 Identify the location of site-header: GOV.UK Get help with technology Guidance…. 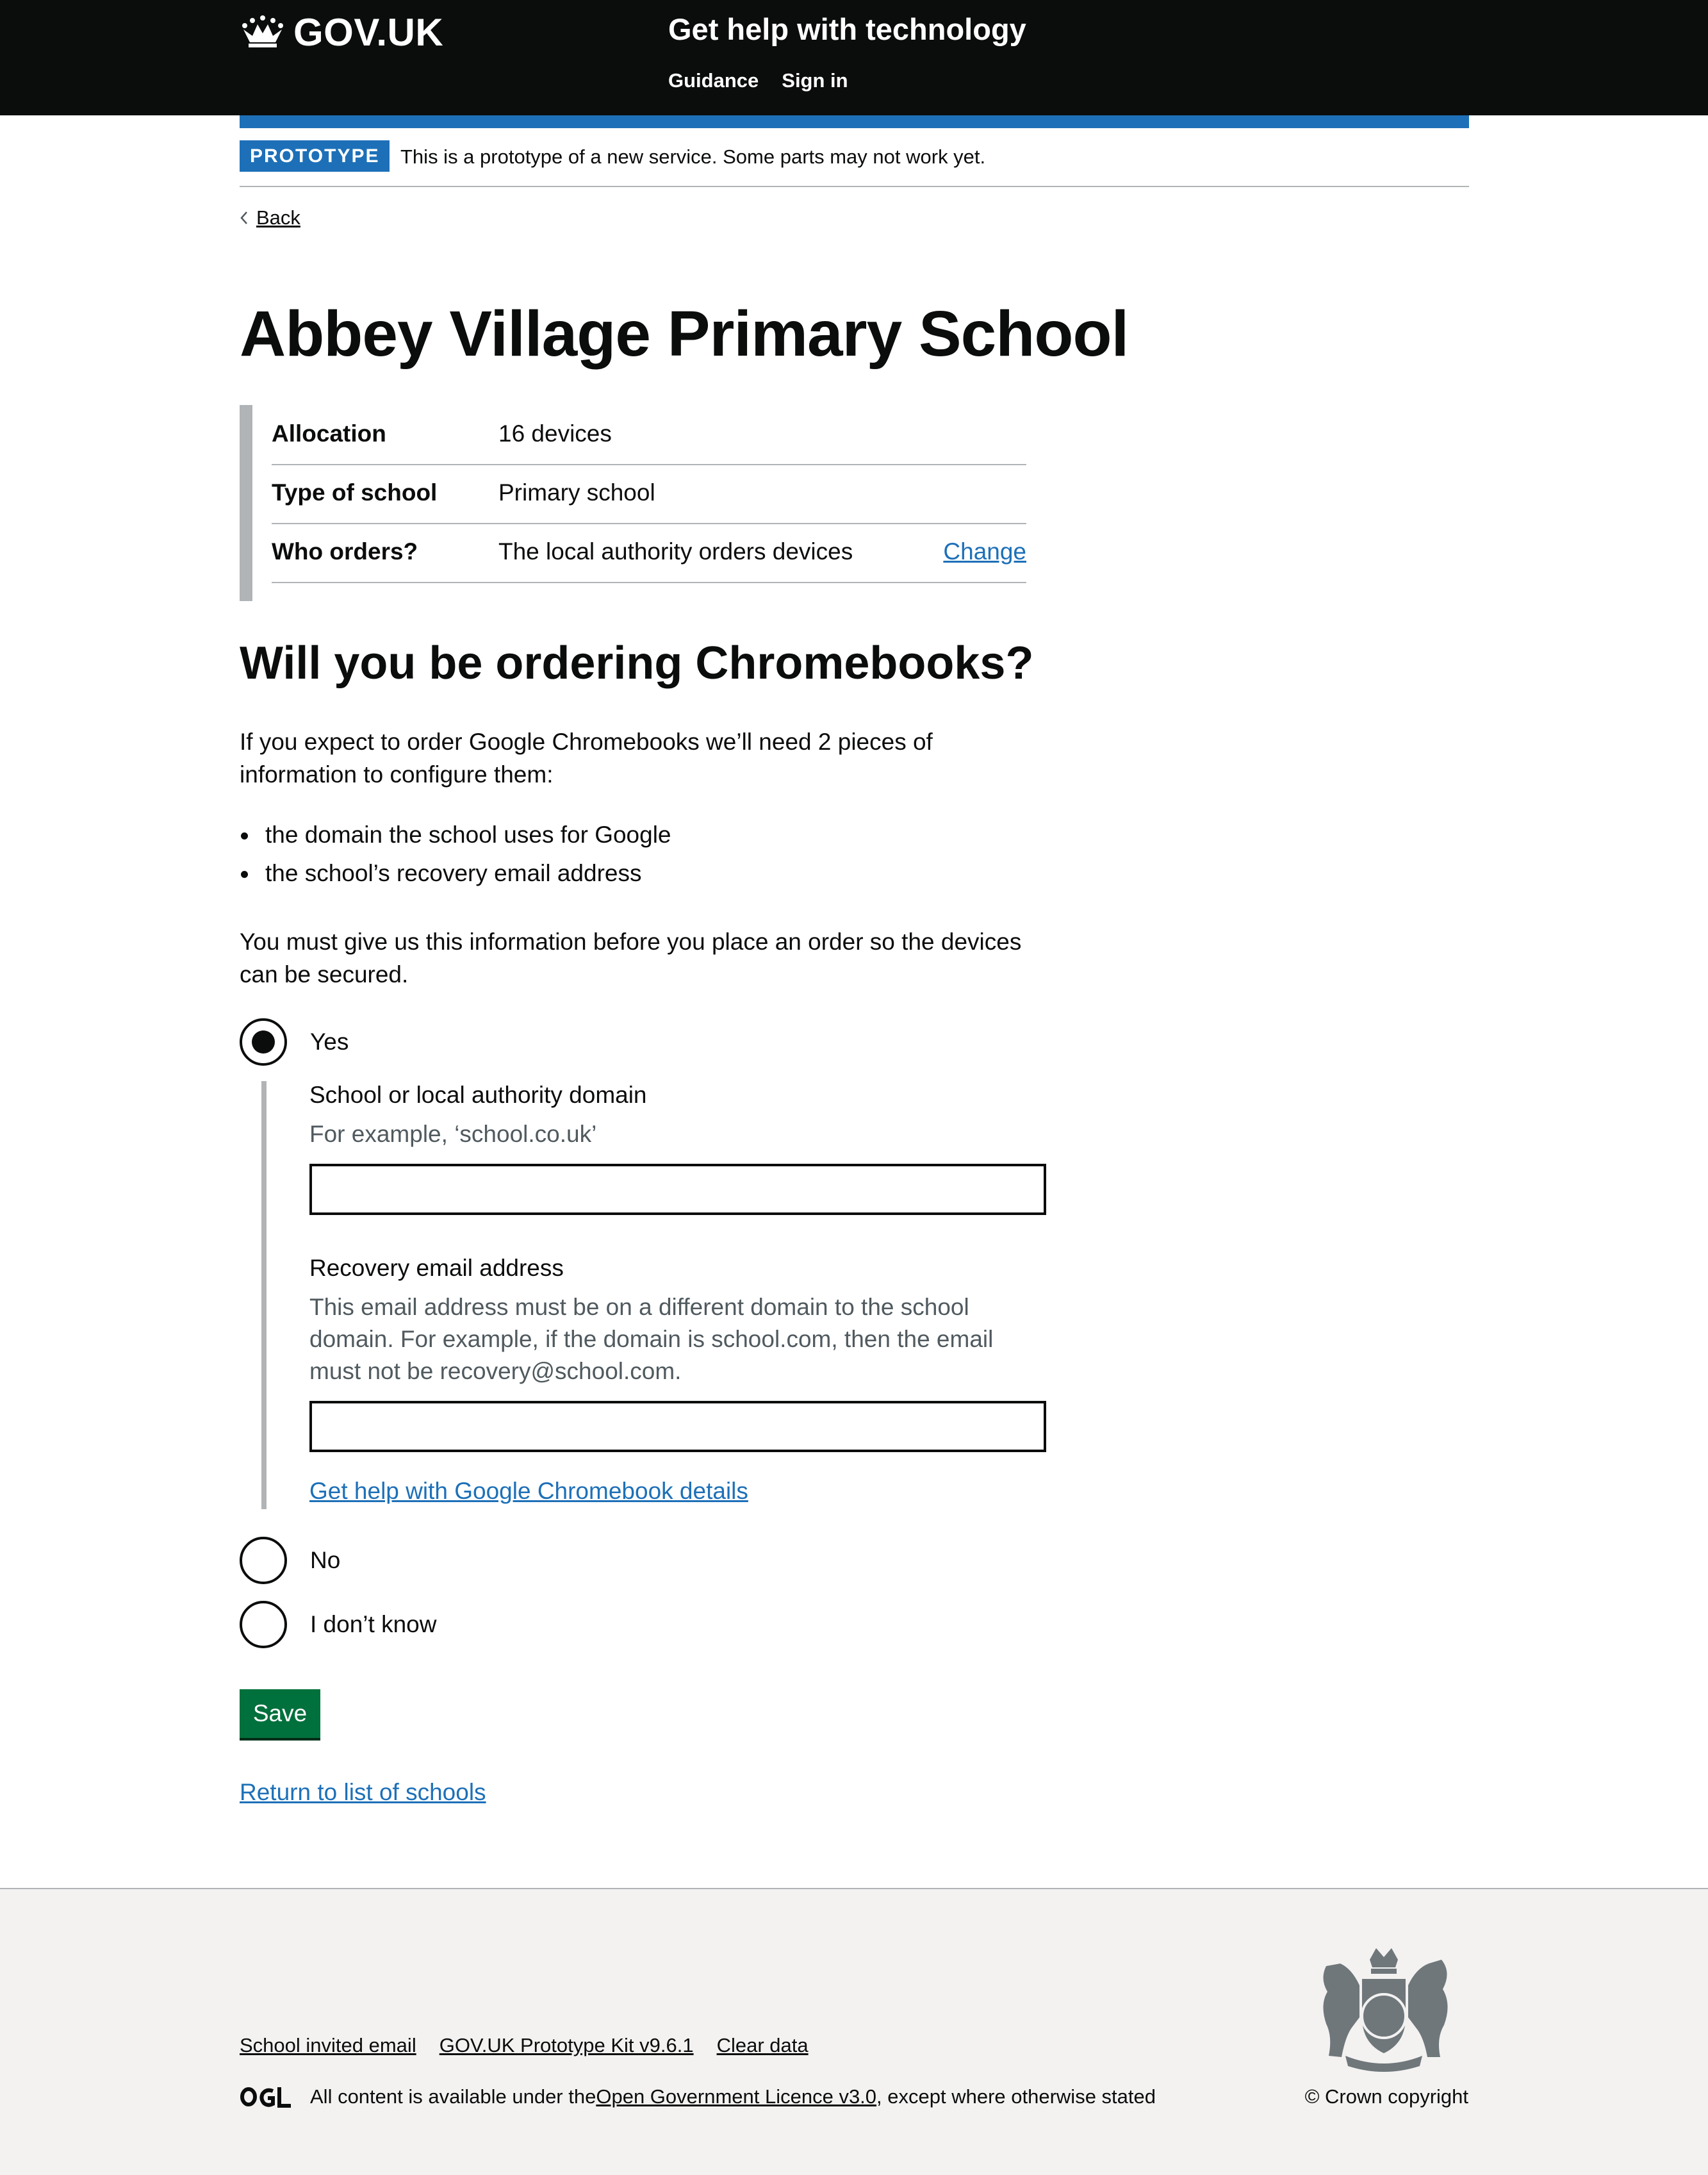
(854, 57).